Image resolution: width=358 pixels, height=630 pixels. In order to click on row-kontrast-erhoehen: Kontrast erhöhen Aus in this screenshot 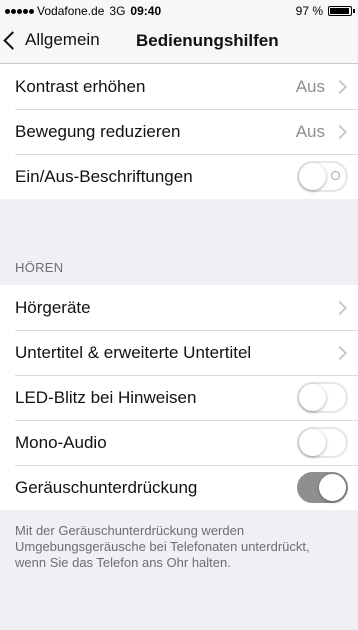, I will do `click(179, 86)`.